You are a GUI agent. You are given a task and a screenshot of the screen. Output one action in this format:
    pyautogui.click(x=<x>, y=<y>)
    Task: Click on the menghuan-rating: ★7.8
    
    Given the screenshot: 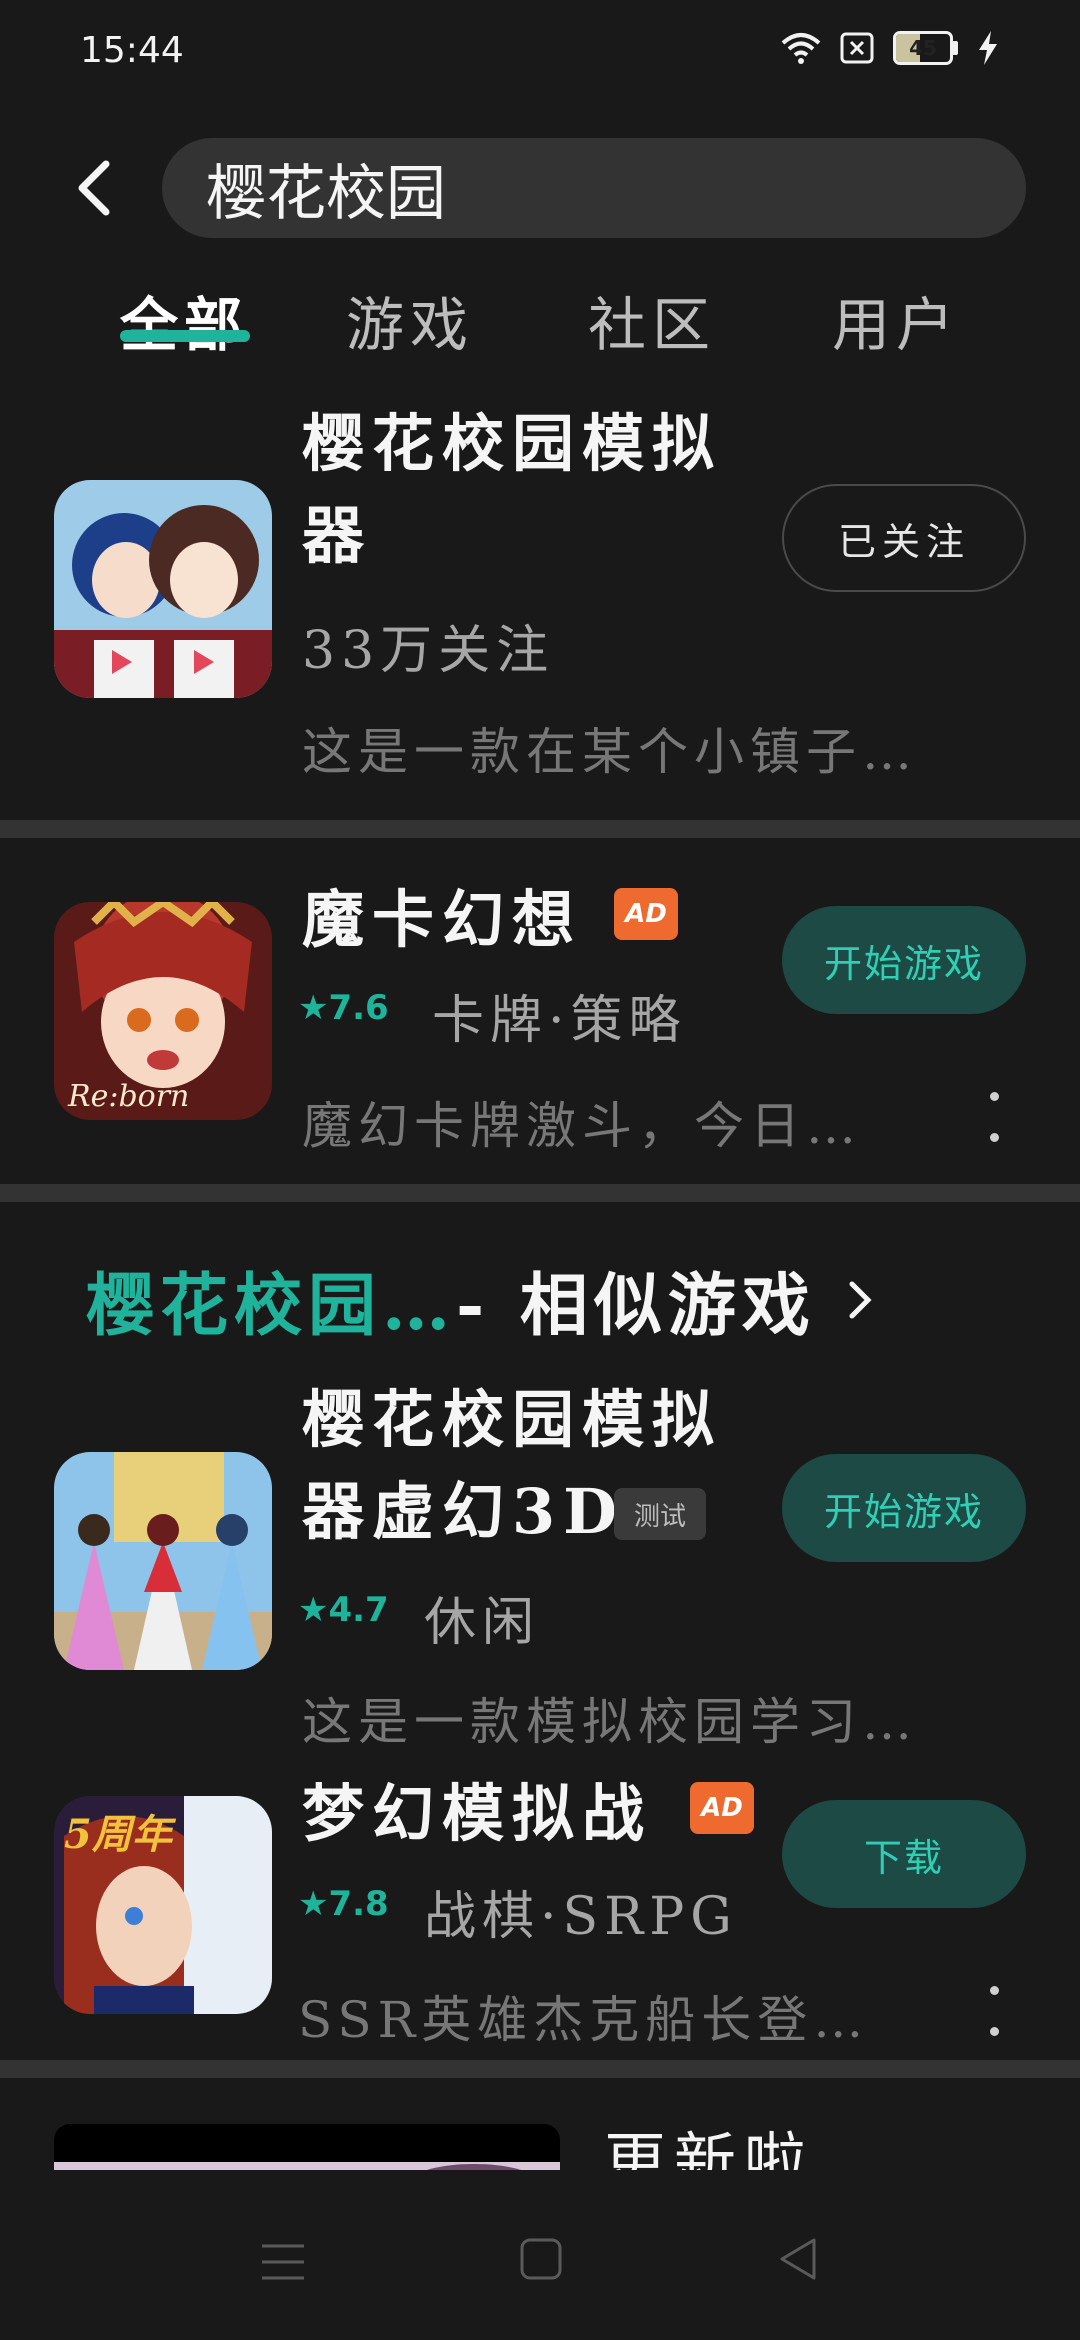 What is the action you would take?
    pyautogui.click(x=343, y=1904)
    